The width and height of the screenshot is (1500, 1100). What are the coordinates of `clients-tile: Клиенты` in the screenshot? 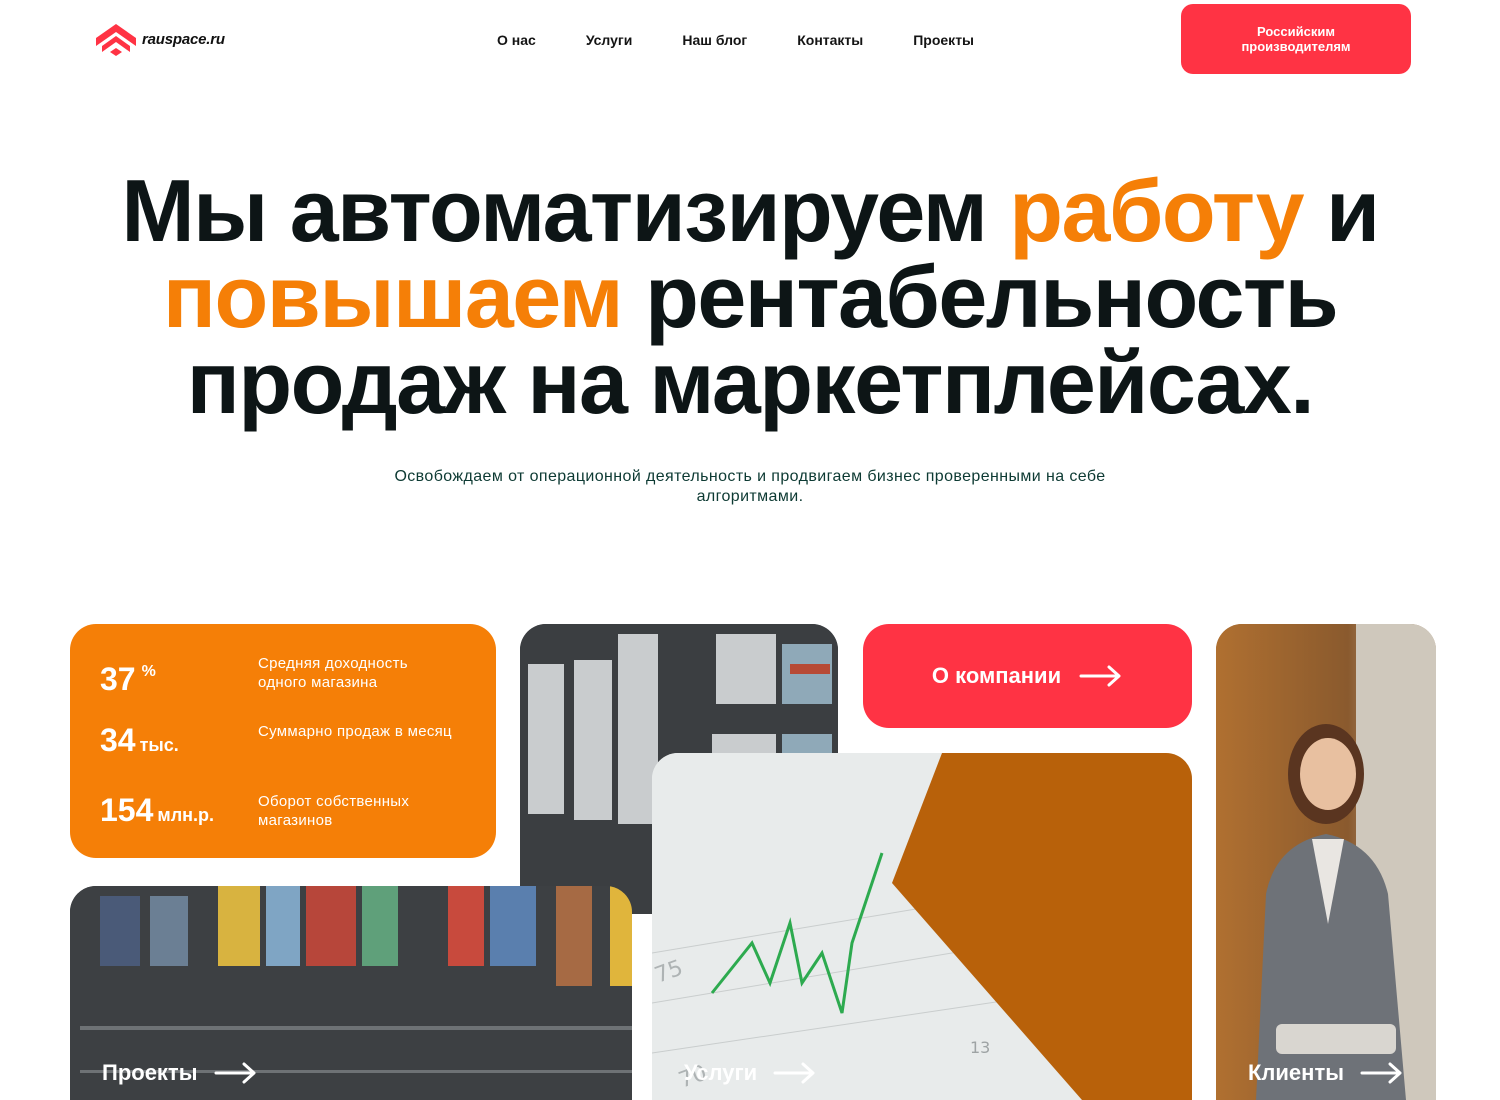 It's located at (1326, 862).